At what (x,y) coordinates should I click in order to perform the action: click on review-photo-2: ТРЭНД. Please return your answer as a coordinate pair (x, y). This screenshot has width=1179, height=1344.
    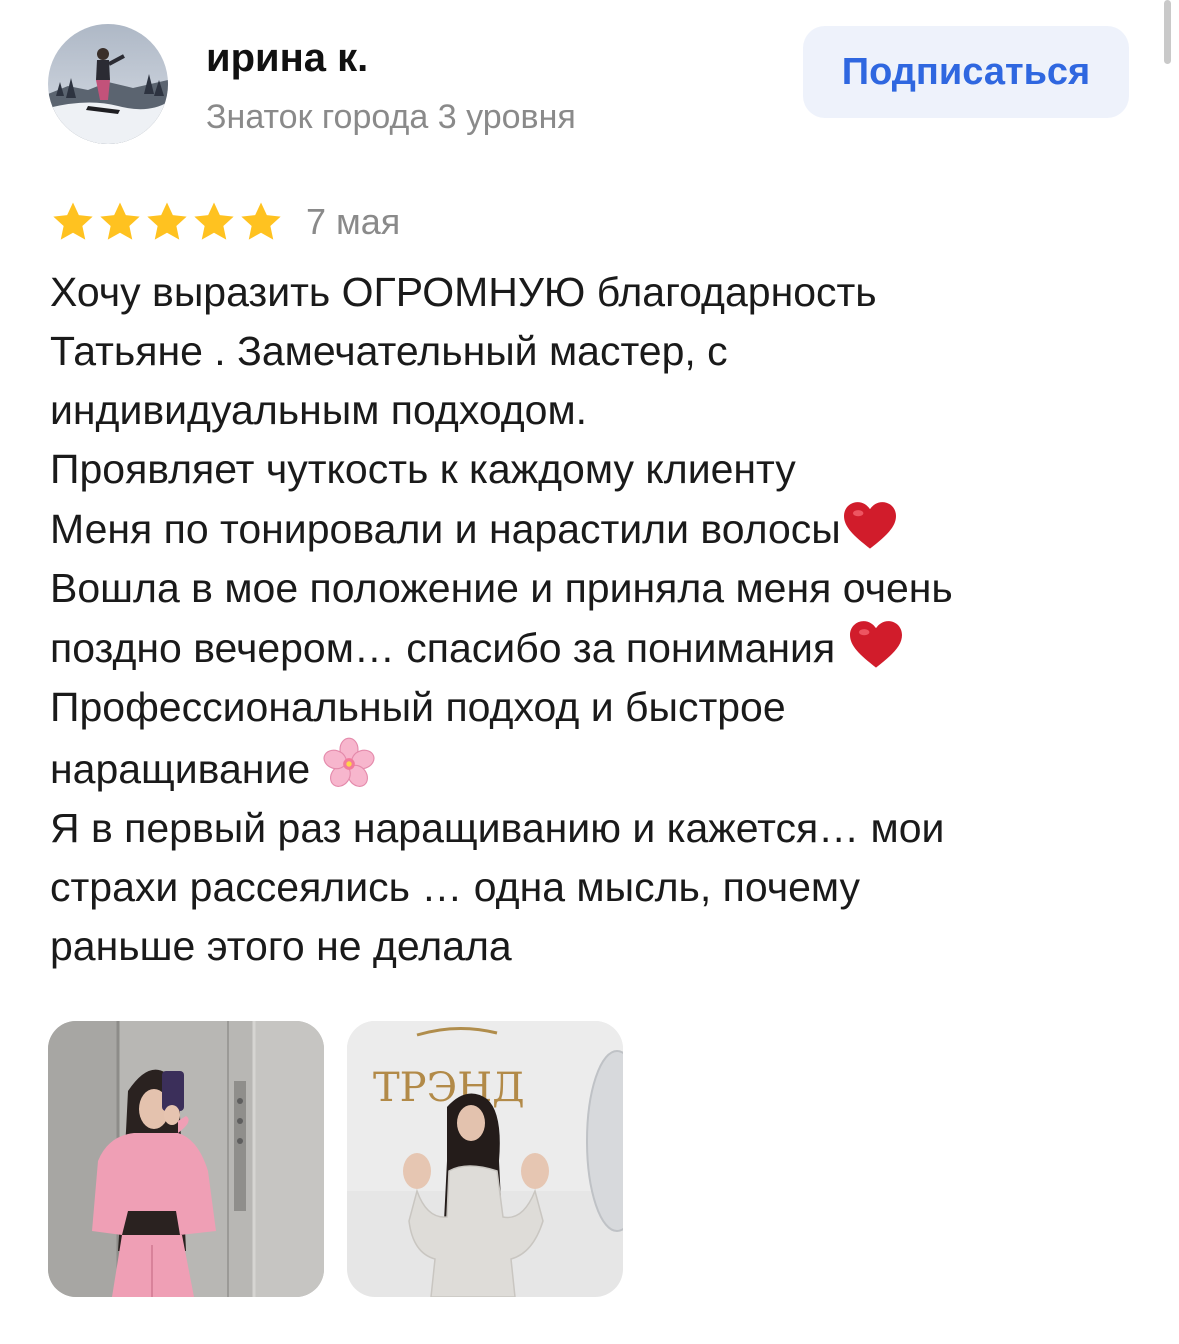
    Looking at the image, I should click on (485, 1159).